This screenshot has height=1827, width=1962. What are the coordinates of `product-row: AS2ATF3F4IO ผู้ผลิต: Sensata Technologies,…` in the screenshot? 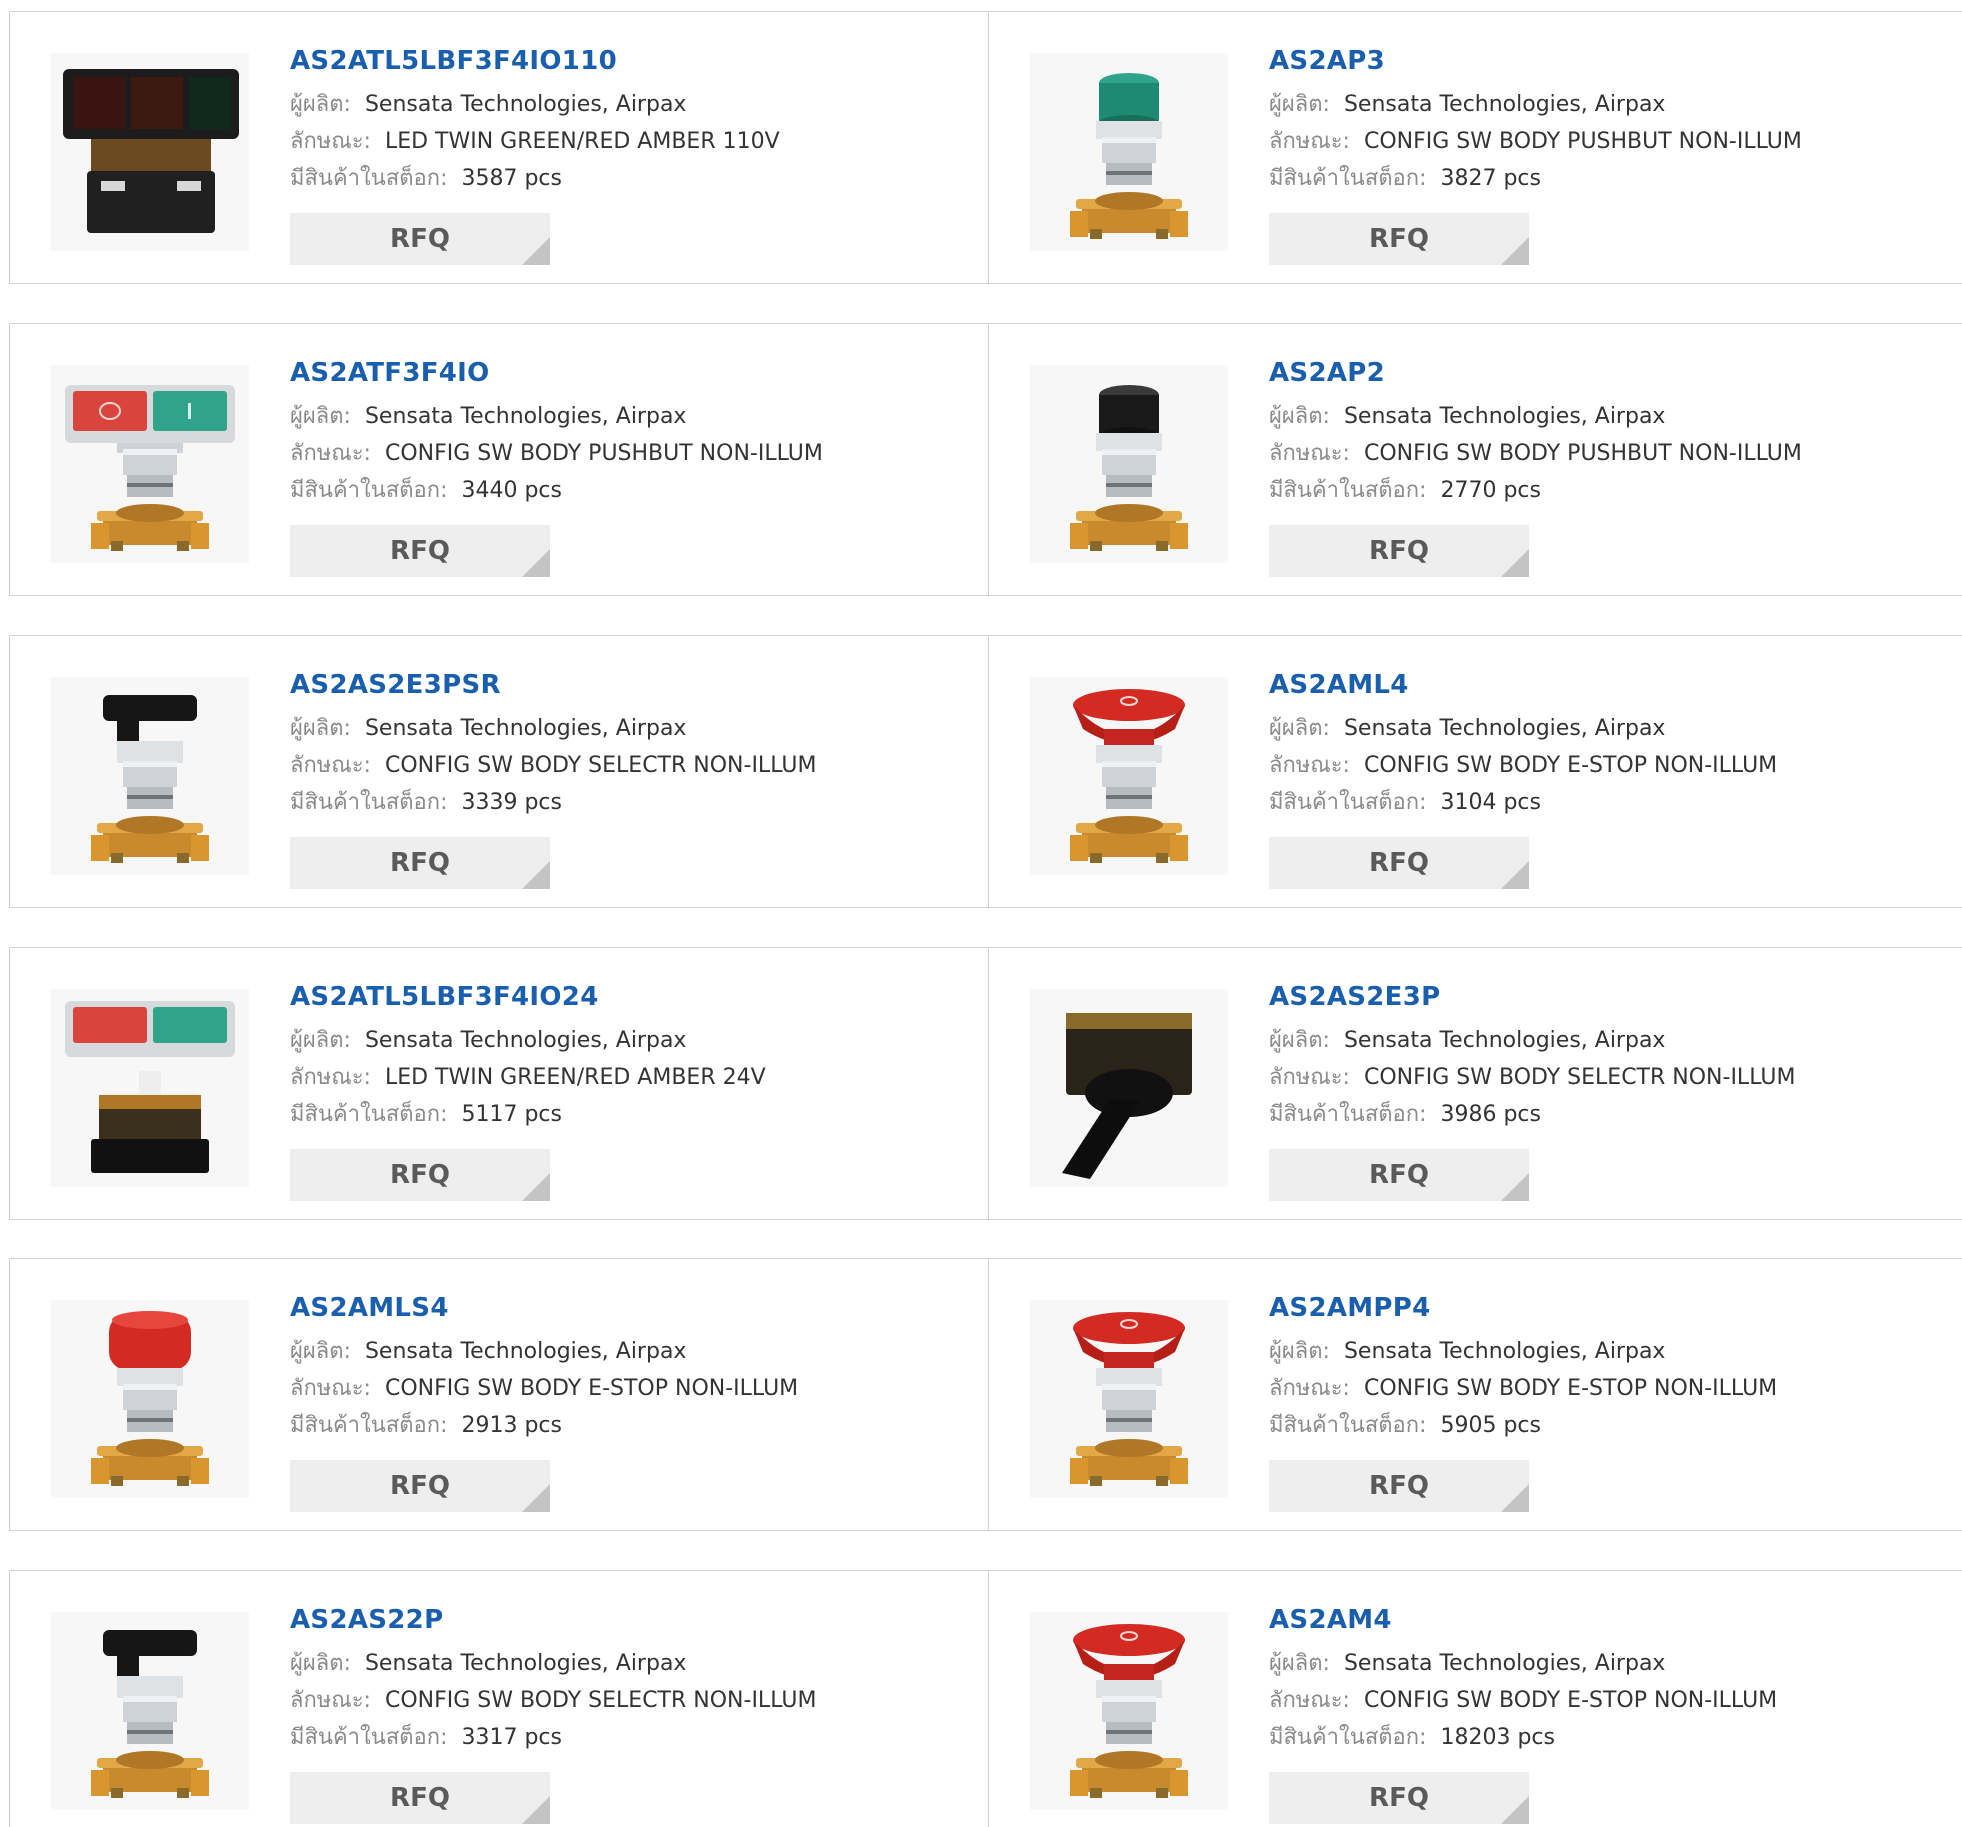 It's located at (985, 459).